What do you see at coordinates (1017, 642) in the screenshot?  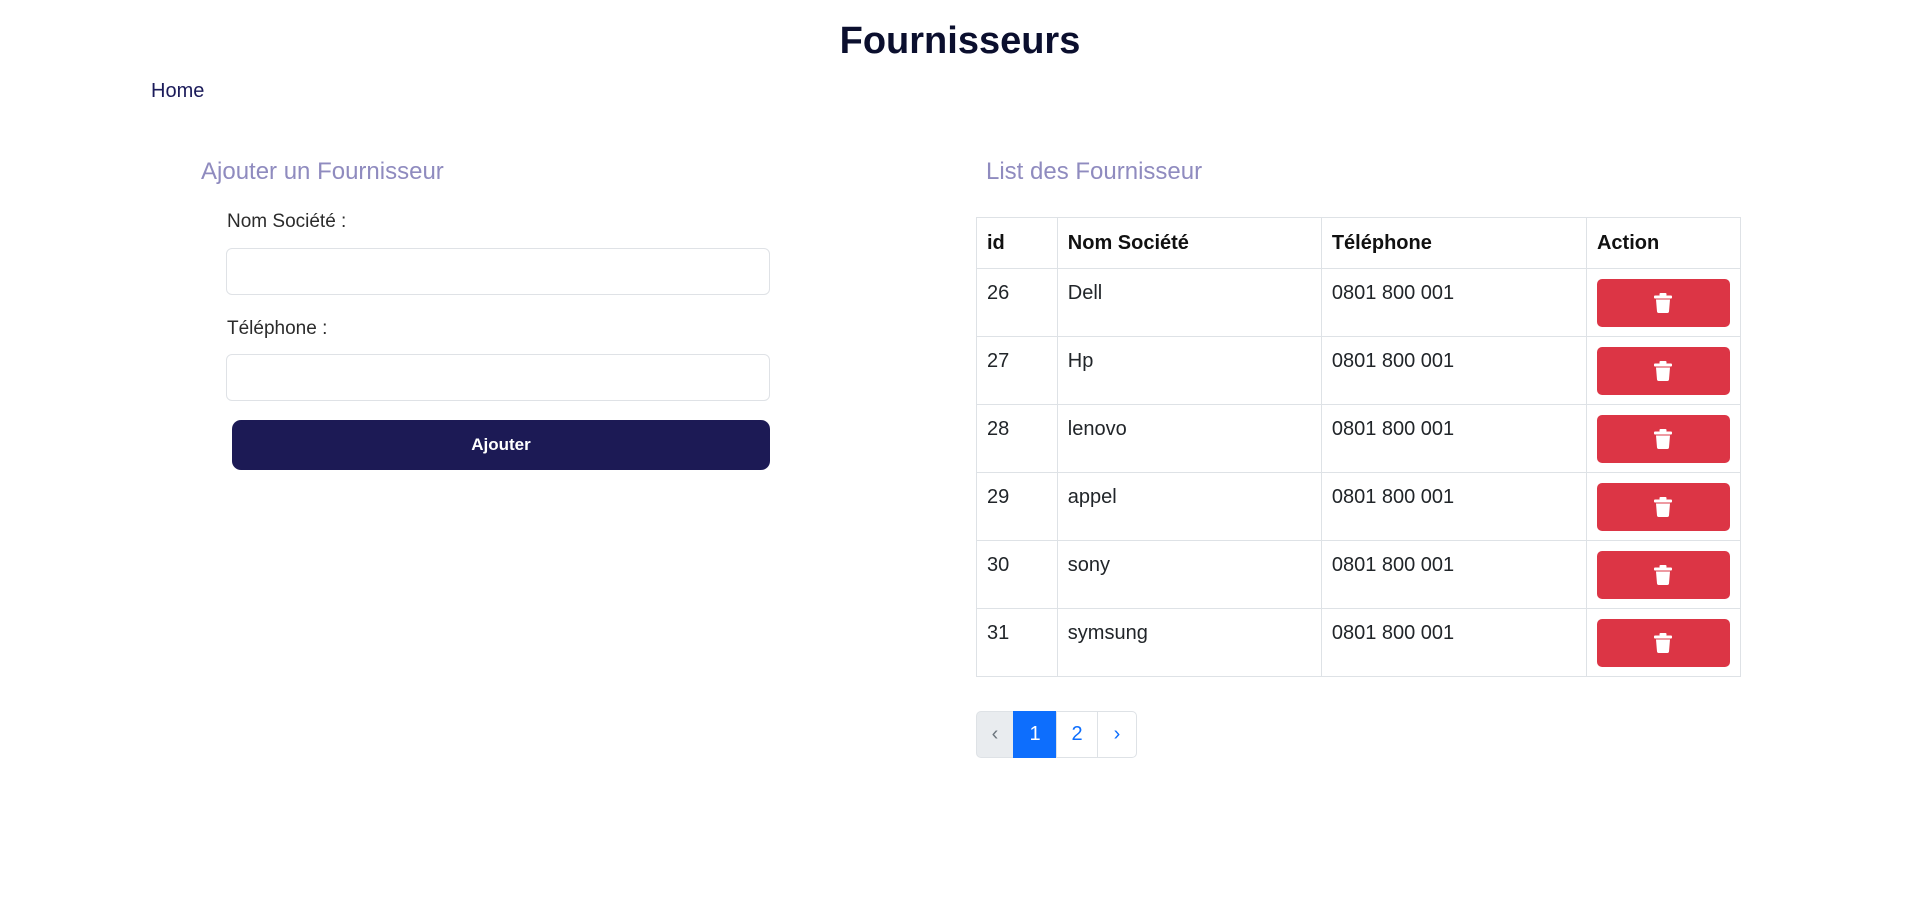 I see `cell-id: 31` at bounding box center [1017, 642].